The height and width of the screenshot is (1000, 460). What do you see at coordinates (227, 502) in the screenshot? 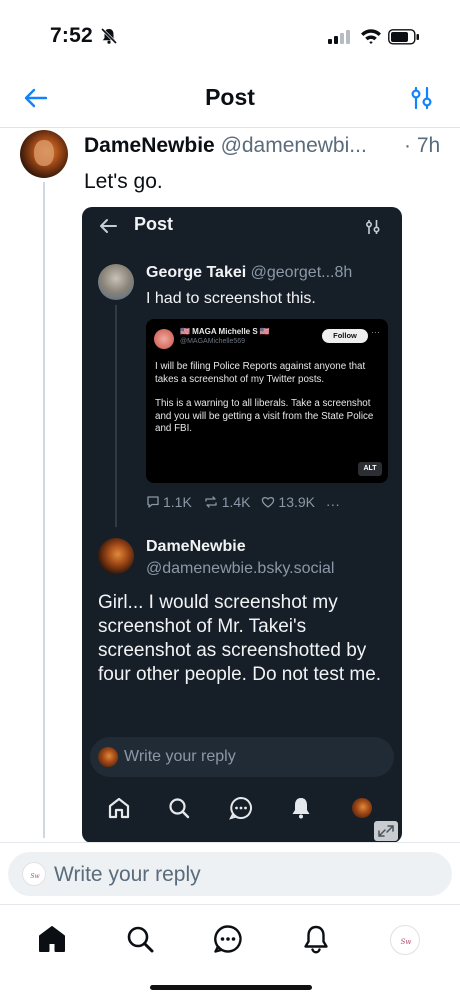
I see `repost-count: 1.4K` at bounding box center [227, 502].